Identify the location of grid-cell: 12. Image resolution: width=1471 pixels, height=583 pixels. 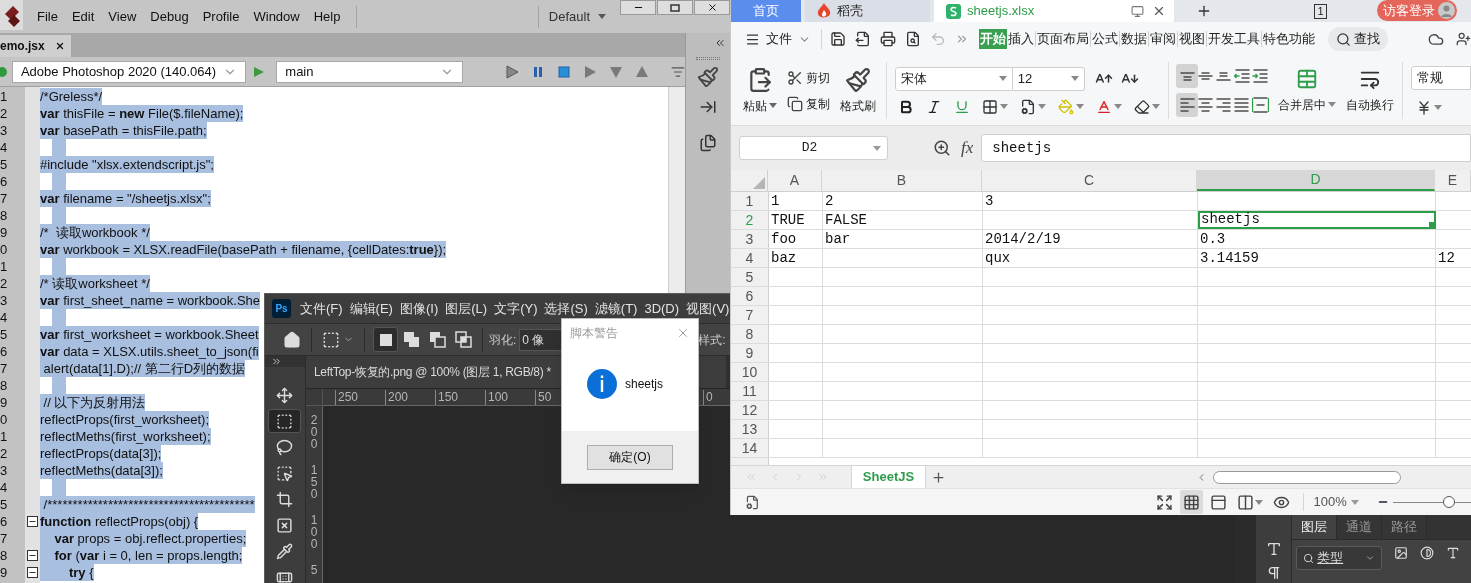
(1453, 258).